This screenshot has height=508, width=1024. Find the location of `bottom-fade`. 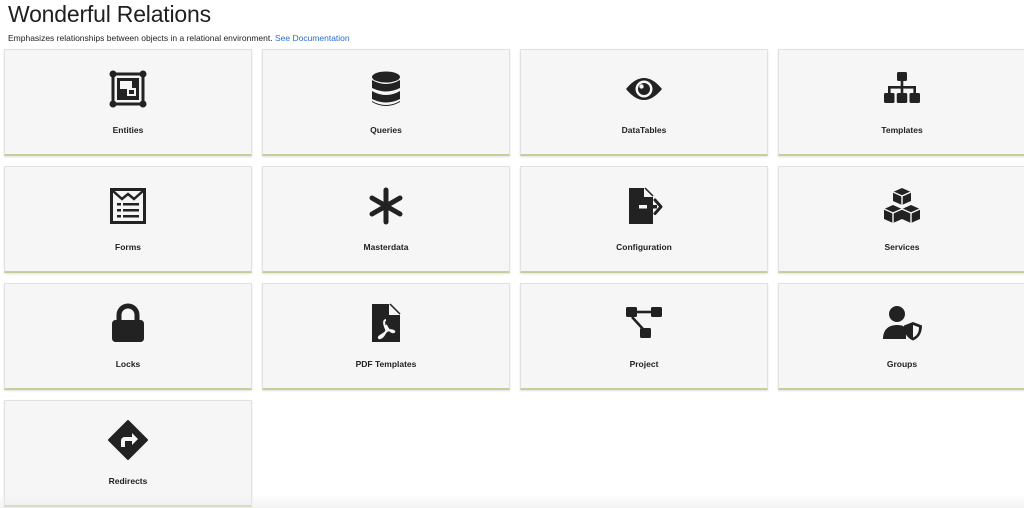

bottom-fade is located at coordinates (512, 501).